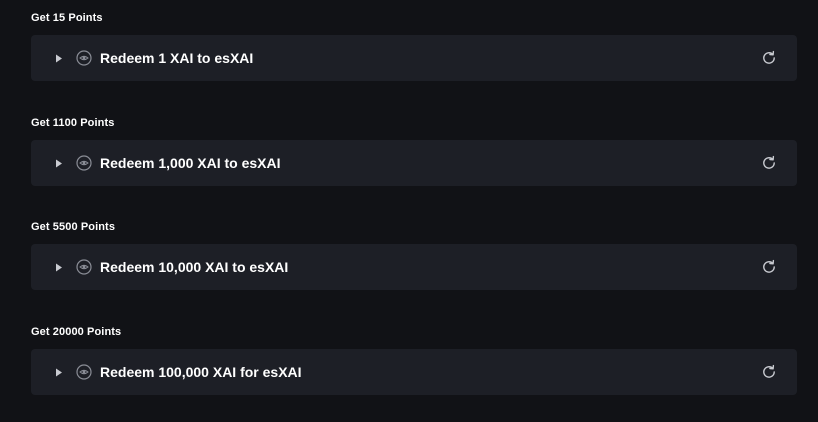 Image resolution: width=818 pixels, height=422 pixels. I want to click on task-card: Redeem 10,000 XAI to esXAI, so click(414, 267).